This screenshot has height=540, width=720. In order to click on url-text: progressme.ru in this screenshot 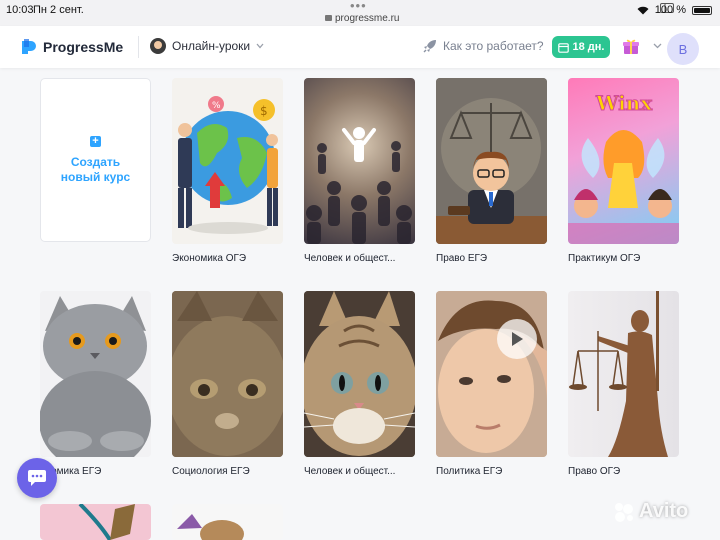, I will do `click(367, 18)`.